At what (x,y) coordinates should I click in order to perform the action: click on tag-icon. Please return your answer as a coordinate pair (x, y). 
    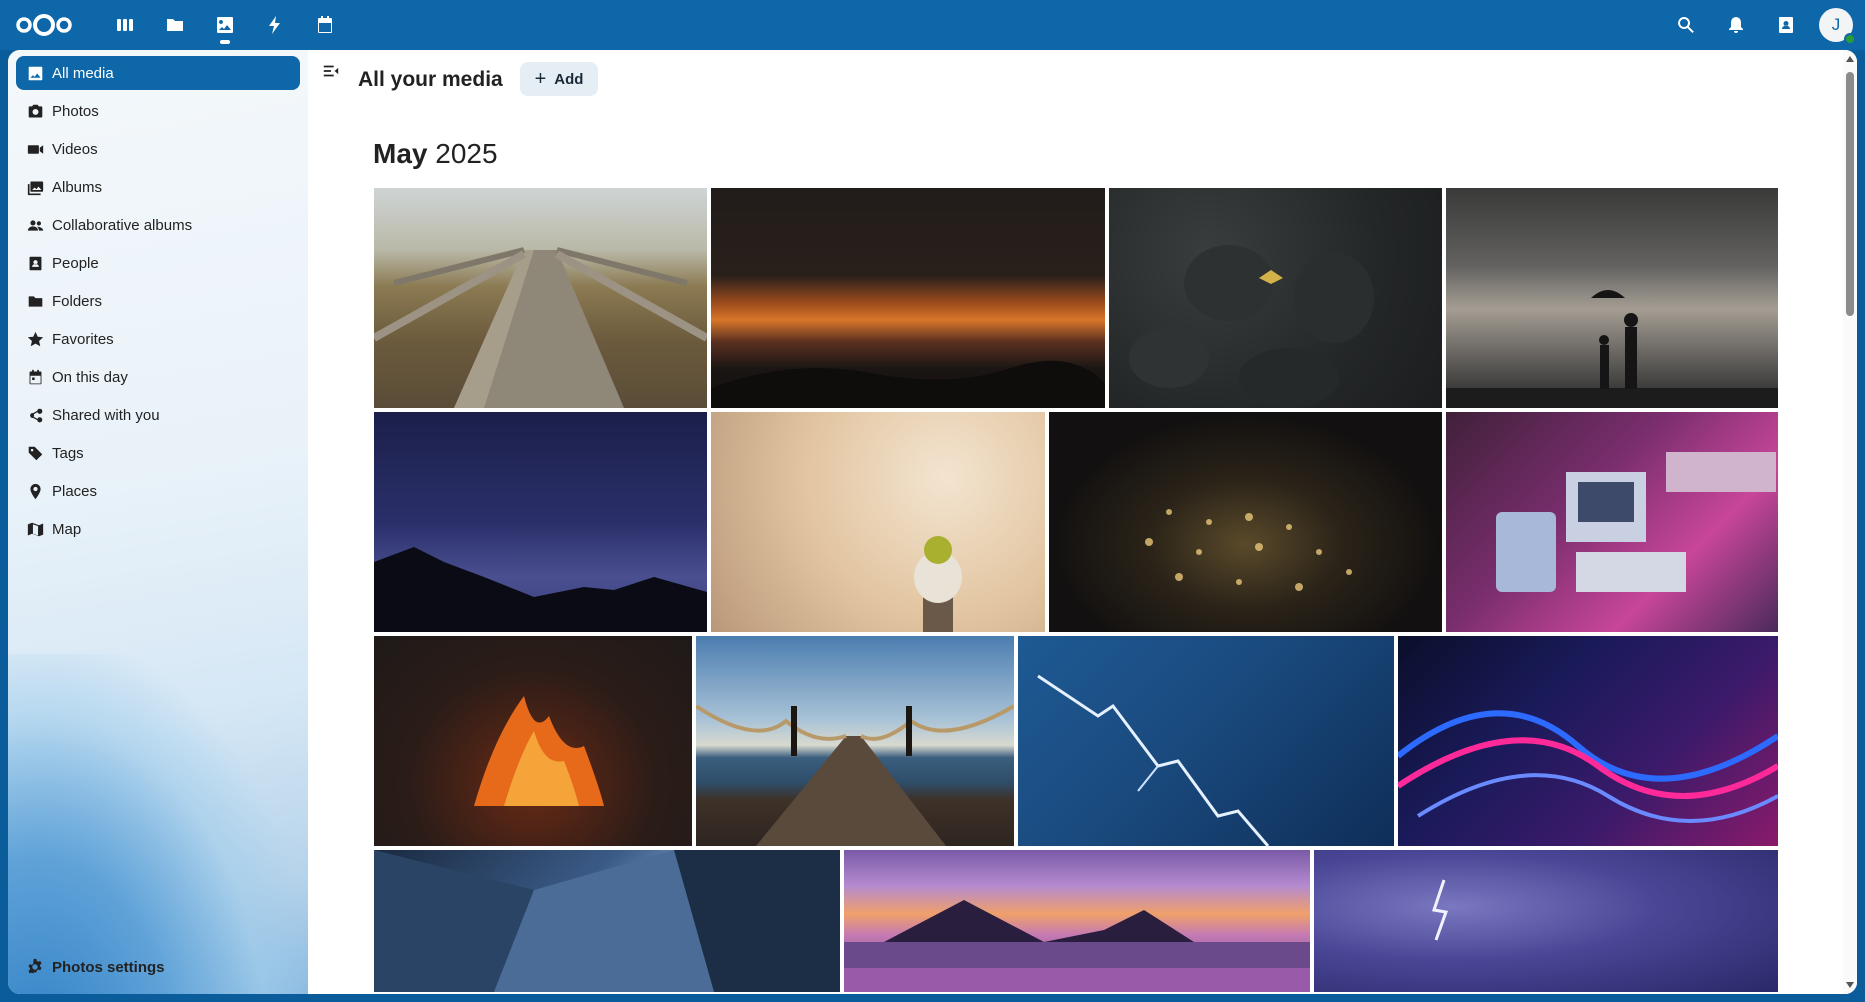
    Looking at the image, I should click on (35, 453).